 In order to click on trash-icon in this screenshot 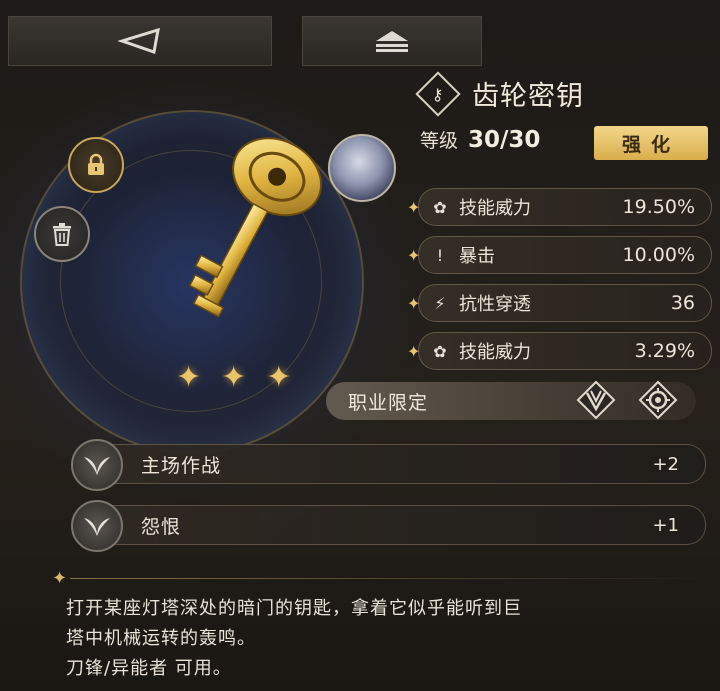, I will do `click(62, 234)`.